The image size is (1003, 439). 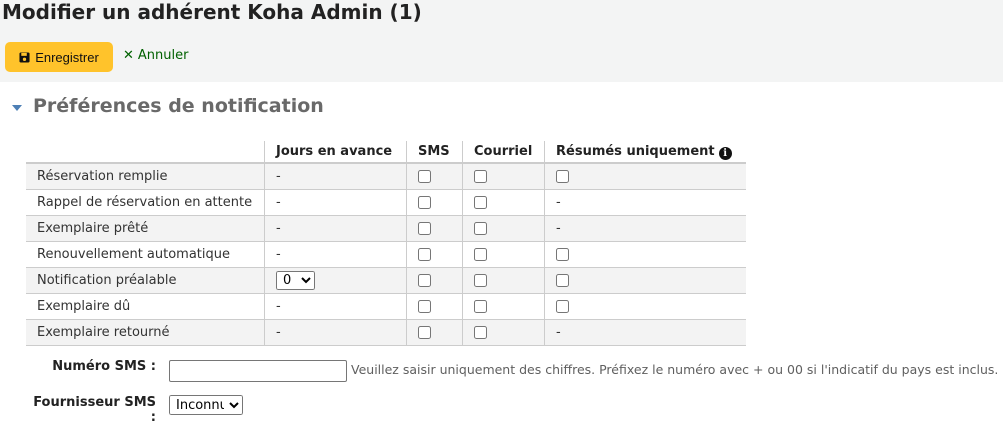 I want to click on page-title: Modifier un adhérent Koha Admin (1), so click(x=212, y=12).